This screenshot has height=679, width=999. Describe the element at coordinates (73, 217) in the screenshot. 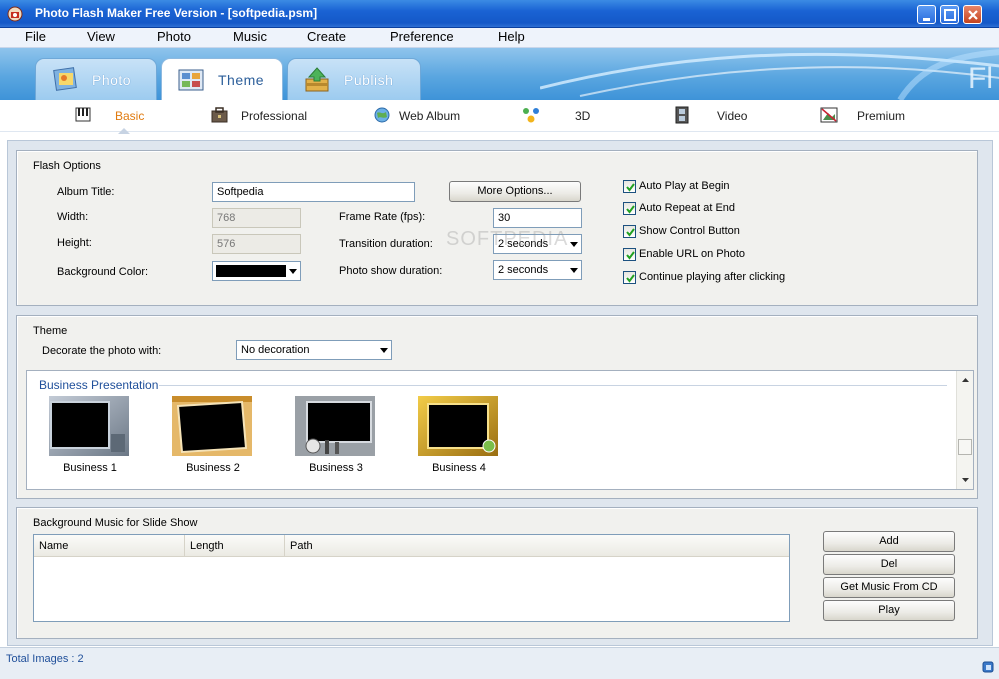

I see `width-label: Width:` at that location.